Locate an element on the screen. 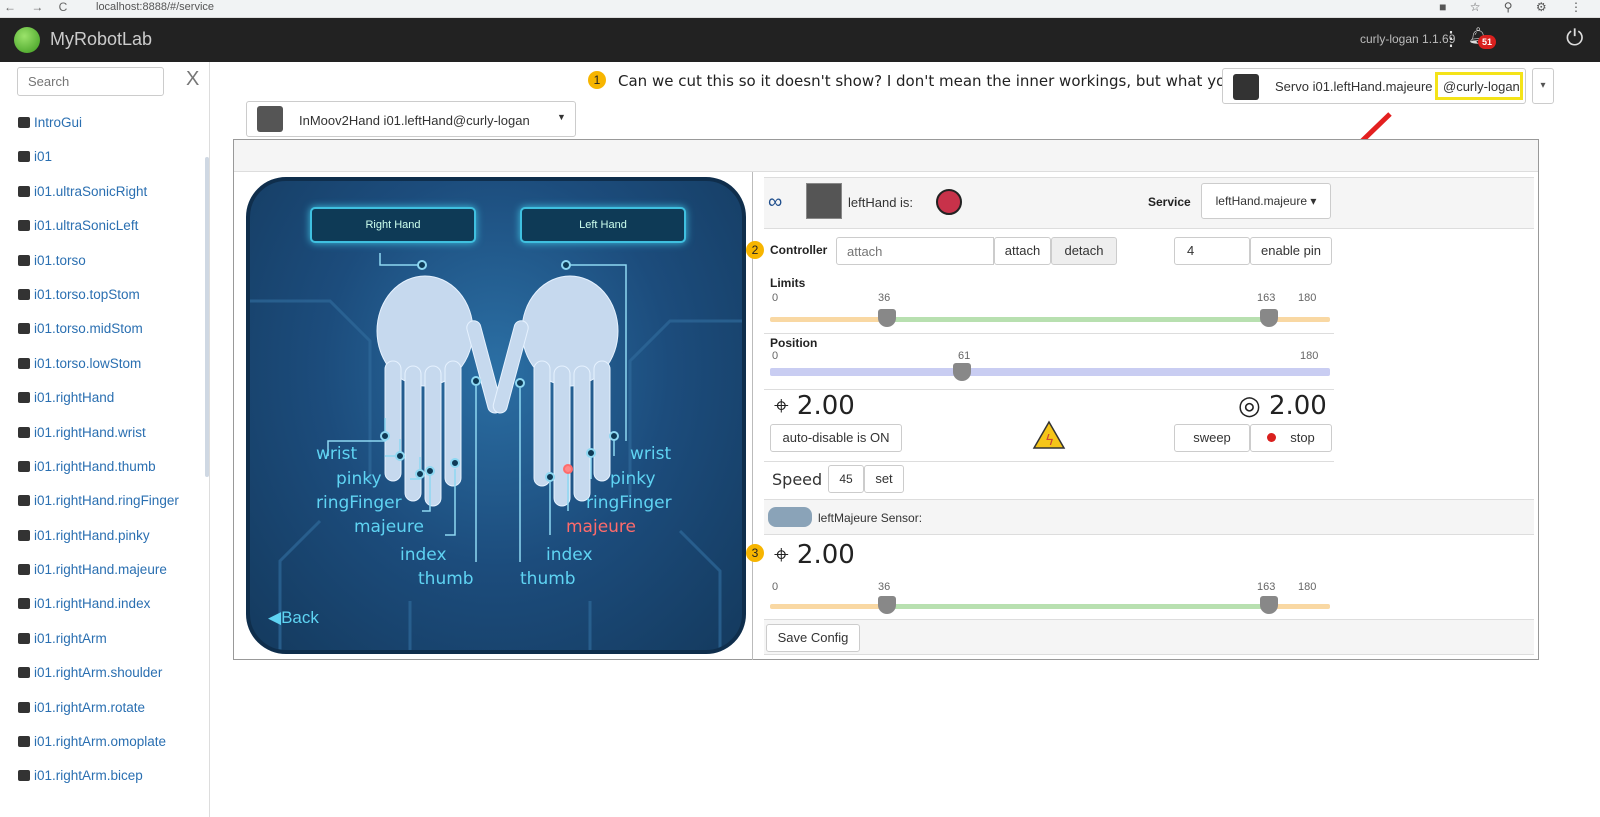 The height and width of the screenshot is (817, 1600). list-item: i01.rightHand.majeure is located at coordinates (102, 570).